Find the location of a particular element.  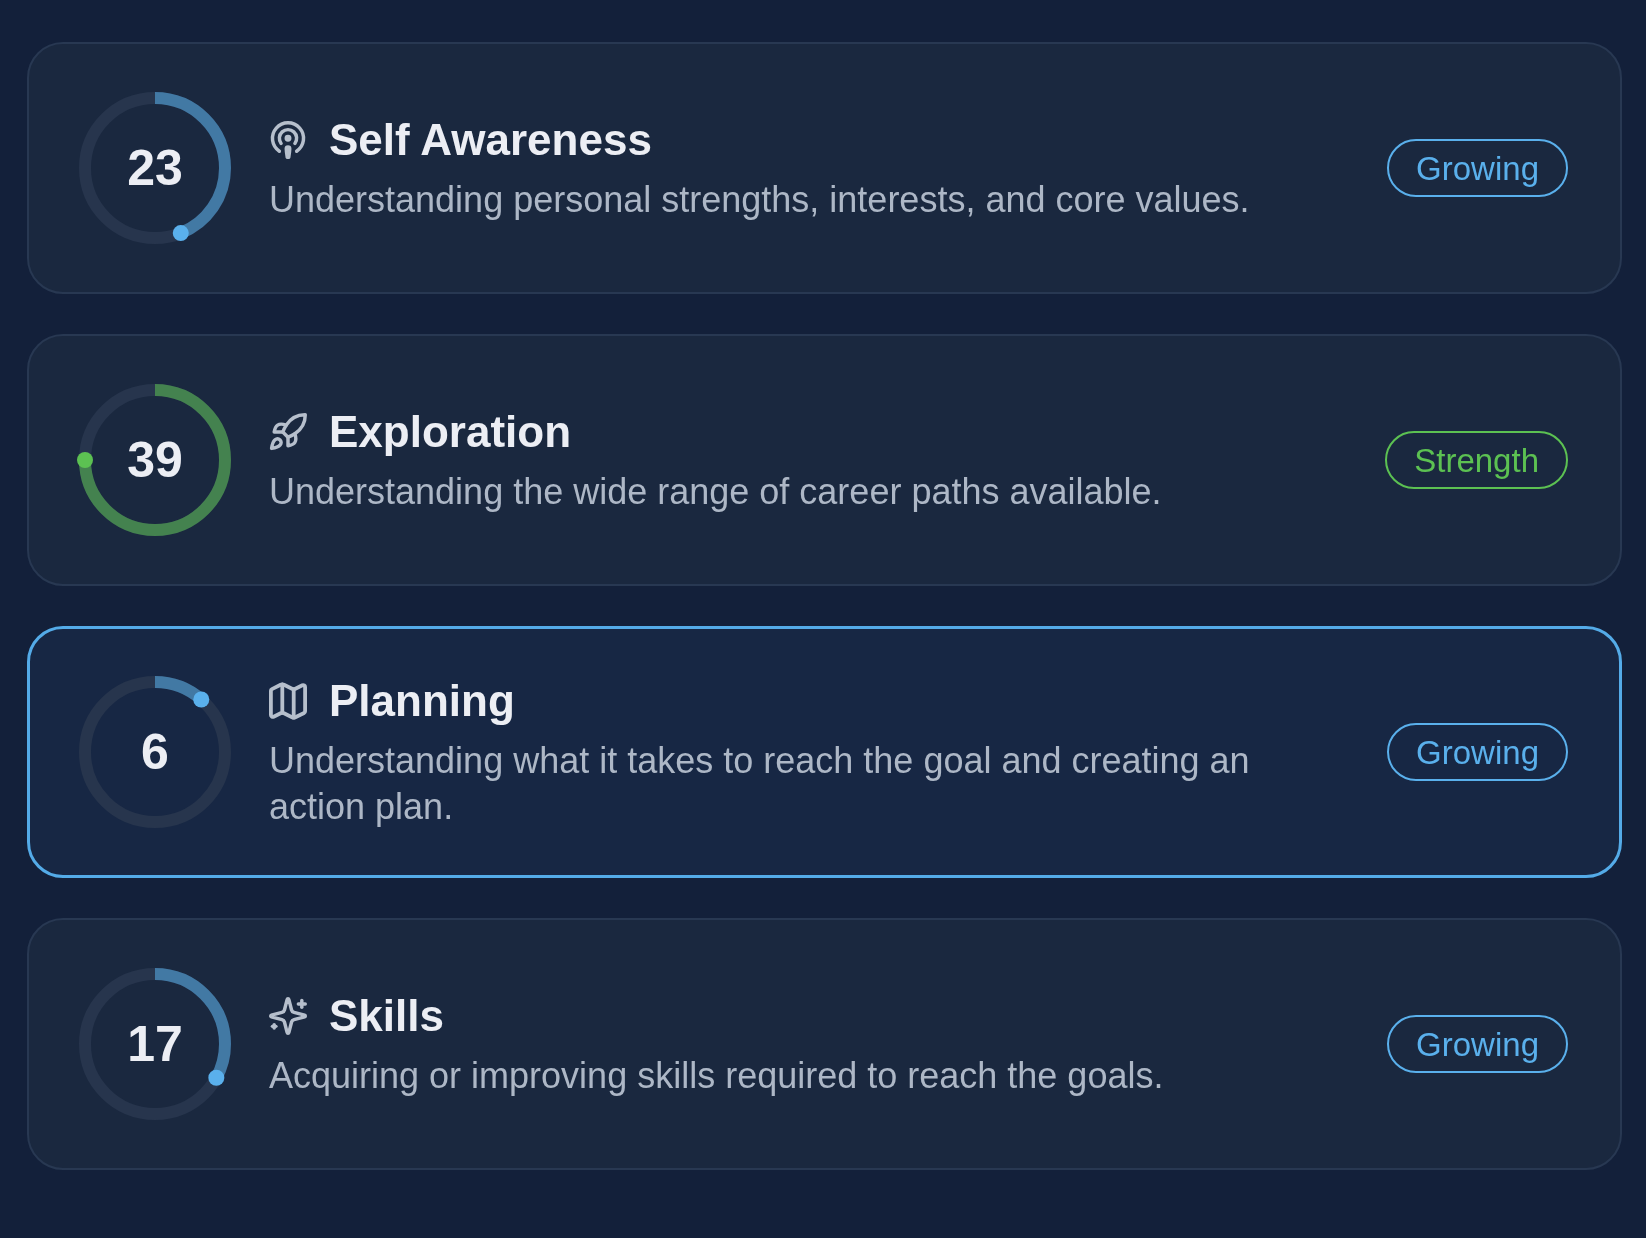

map-icon is located at coordinates (288, 701).